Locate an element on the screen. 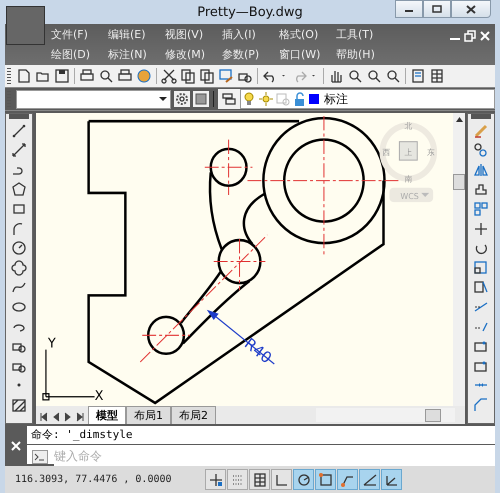 This screenshot has height=493, width=500. close-button is located at coordinates (471, 9).